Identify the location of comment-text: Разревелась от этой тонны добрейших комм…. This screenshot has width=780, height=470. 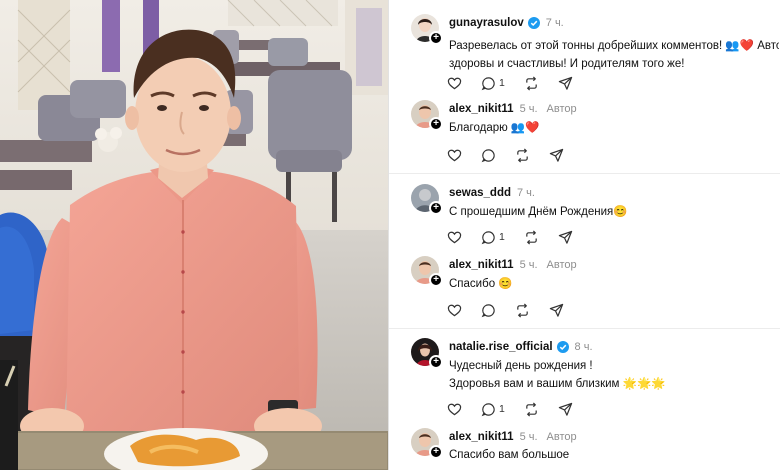
(614, 55).